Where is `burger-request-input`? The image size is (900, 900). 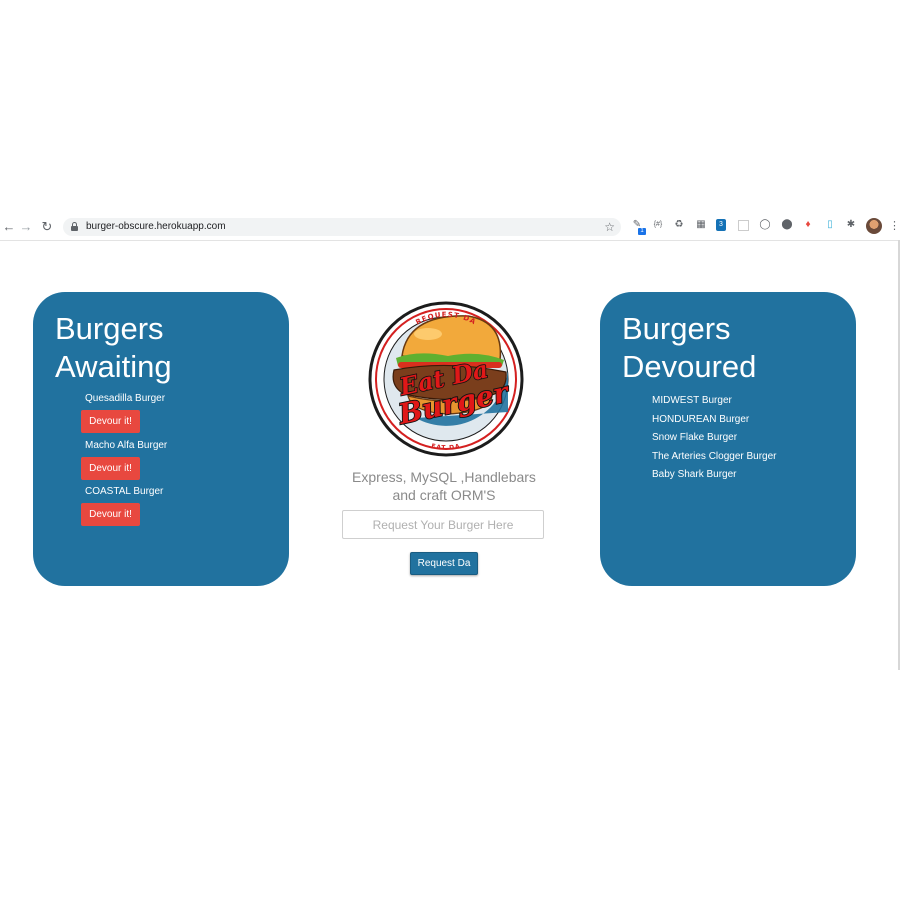
burger-request-input is located at coordinates (443, 524).